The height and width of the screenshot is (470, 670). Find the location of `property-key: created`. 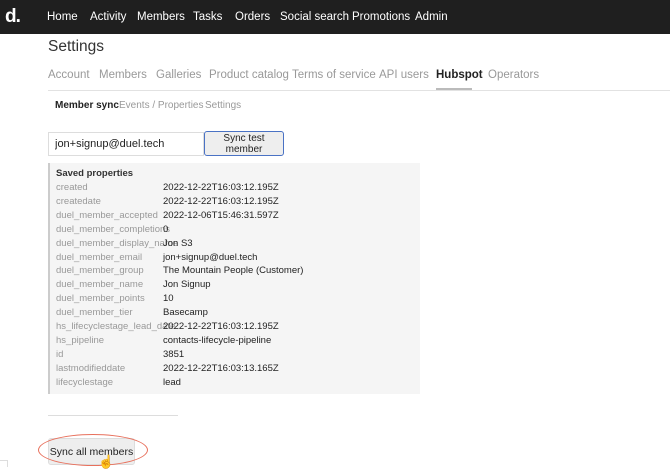

property-key: created is located at coordinates (72, 187).